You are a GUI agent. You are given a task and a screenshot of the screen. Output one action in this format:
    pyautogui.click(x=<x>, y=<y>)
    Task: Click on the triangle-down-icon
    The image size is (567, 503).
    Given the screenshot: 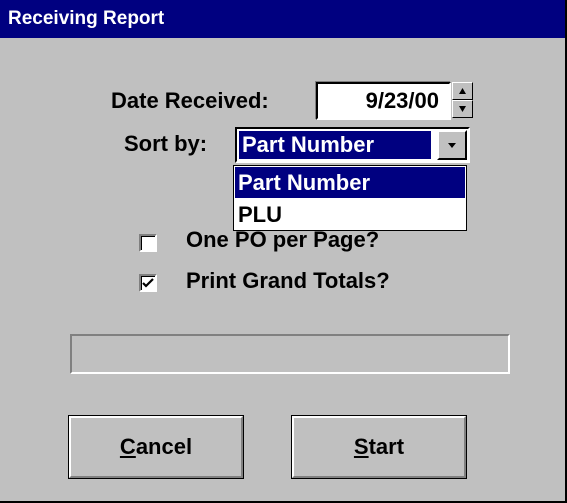 What is the action you would take?
    pyautogui.click(x=462, y=109)
    